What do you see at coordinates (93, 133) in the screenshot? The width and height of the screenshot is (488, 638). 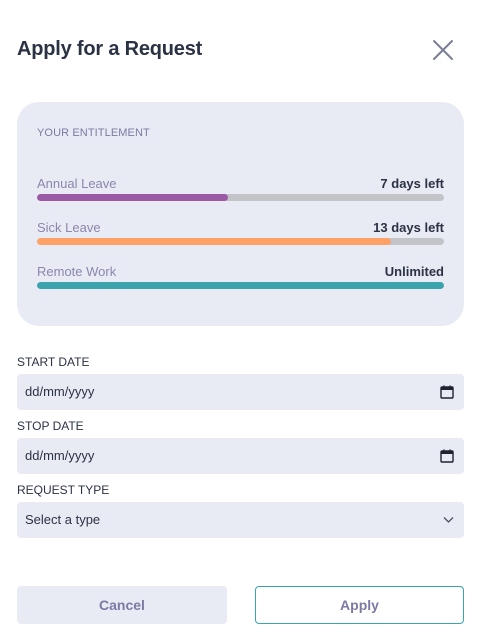 I see `entitlement-heading: YOUR ENTITLEMENT` at bounding box center [93, 133].